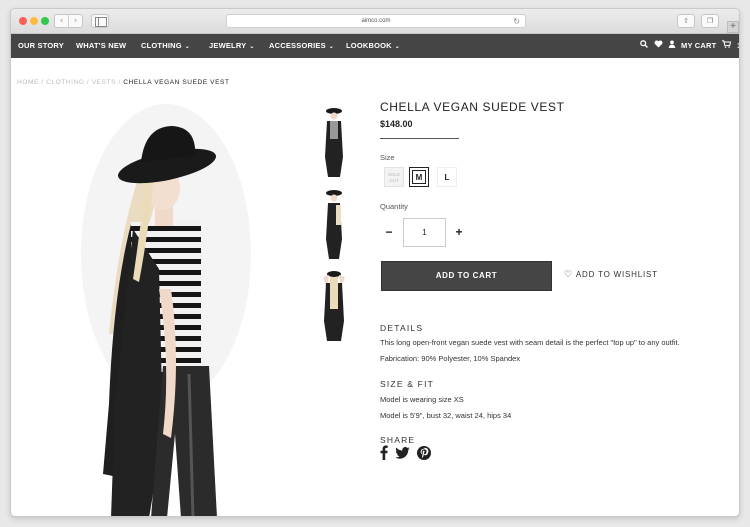 Image resolution: width=750 pixels, height=527 pixels. I want to click on add-to-wishlist-link: ♡ ADD TO WISHLIST, so click(611, 275).